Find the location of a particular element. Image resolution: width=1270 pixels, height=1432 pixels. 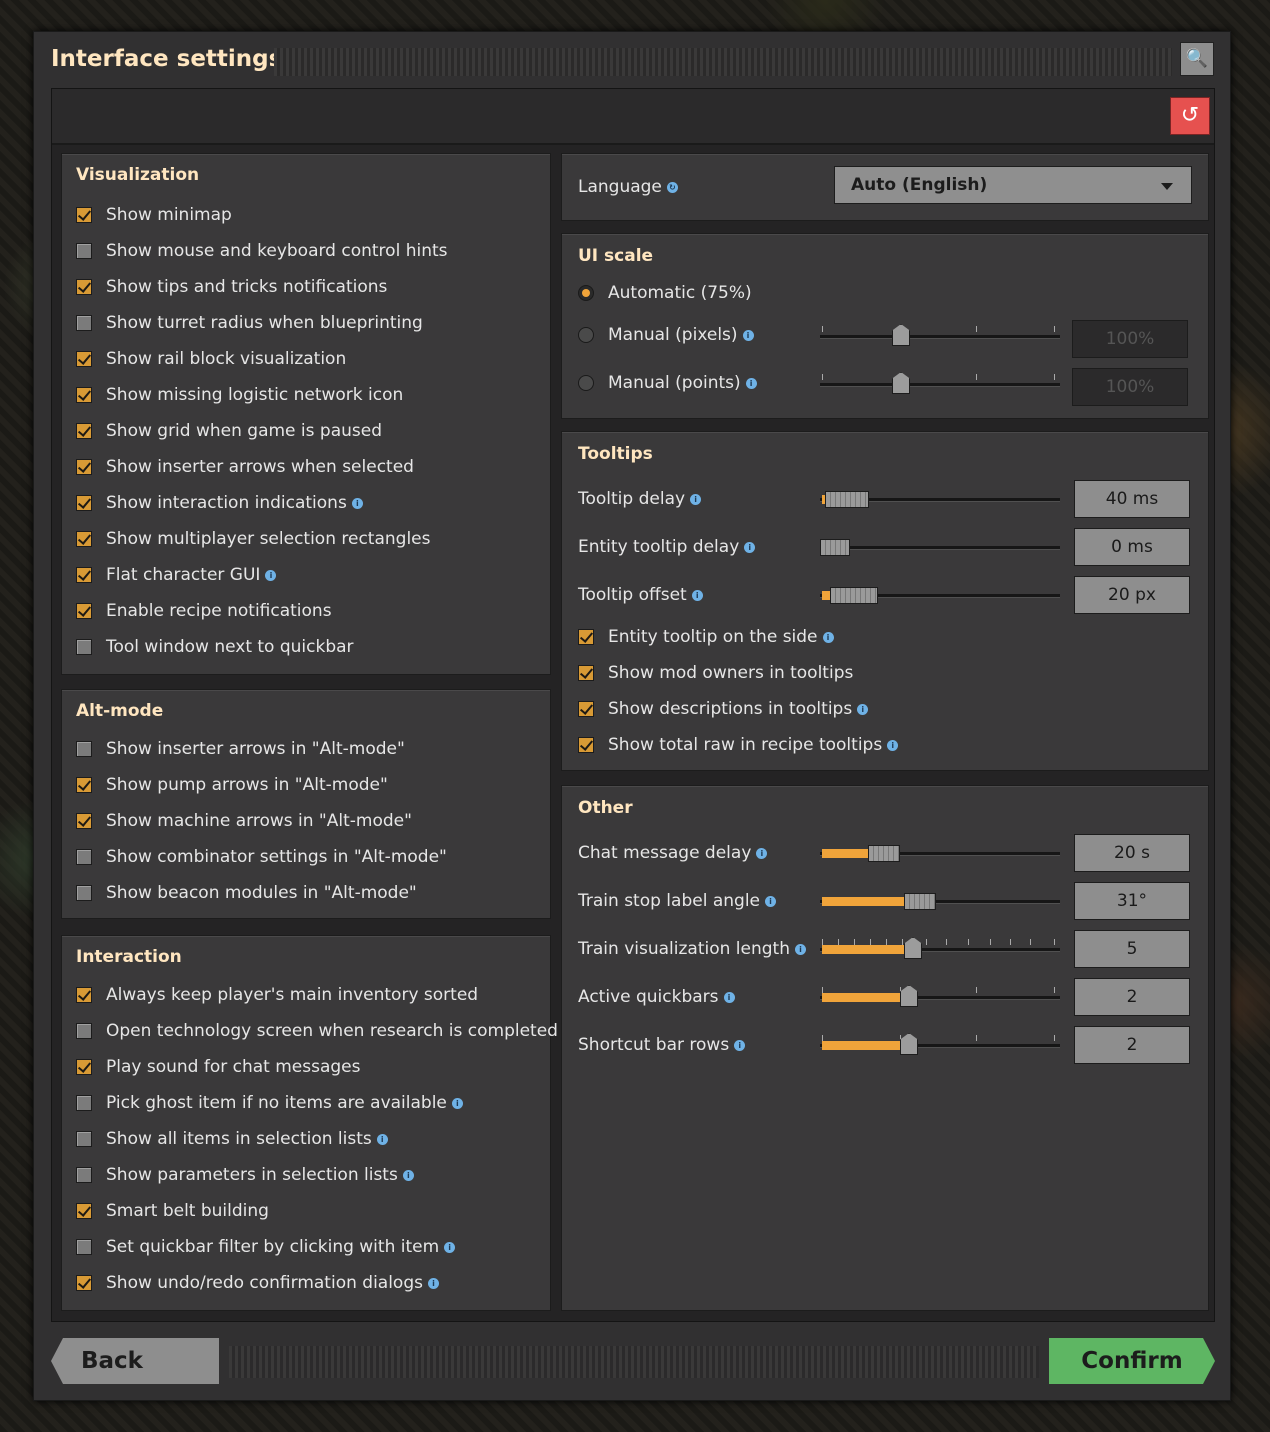

tooltip-option: Show mod owners in tooltips is located at coordinates (715, 673).